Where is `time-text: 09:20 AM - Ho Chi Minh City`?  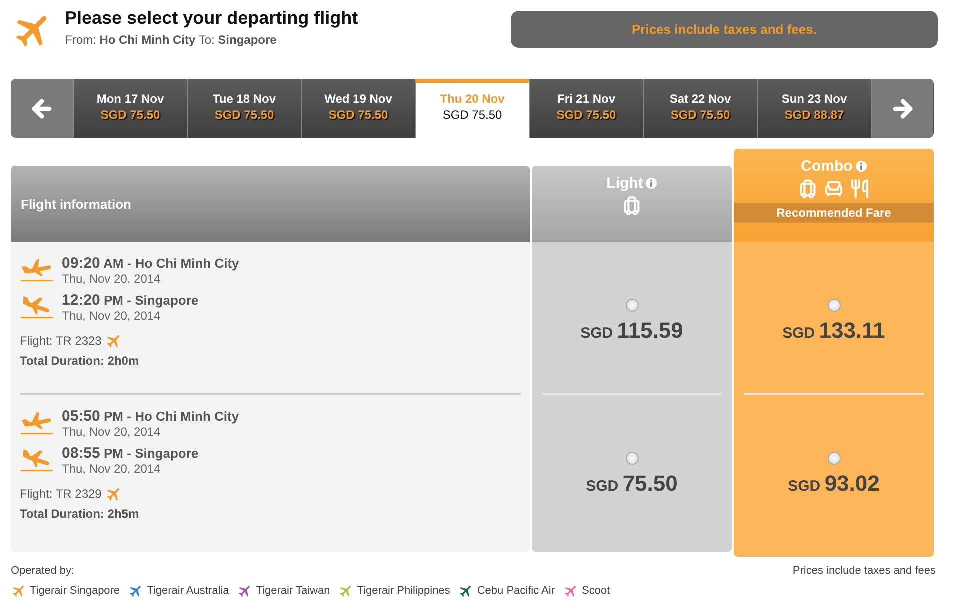 time-text: 09:20 AM - Ho Chi Minh City is located at coordinates (151, 264).